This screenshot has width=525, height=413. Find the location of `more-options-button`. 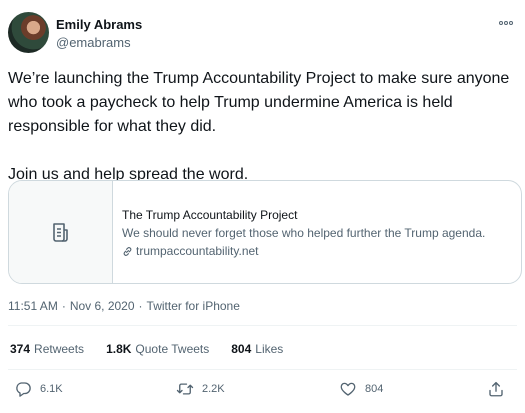

more-options-button is located at coordinates (506, 23).